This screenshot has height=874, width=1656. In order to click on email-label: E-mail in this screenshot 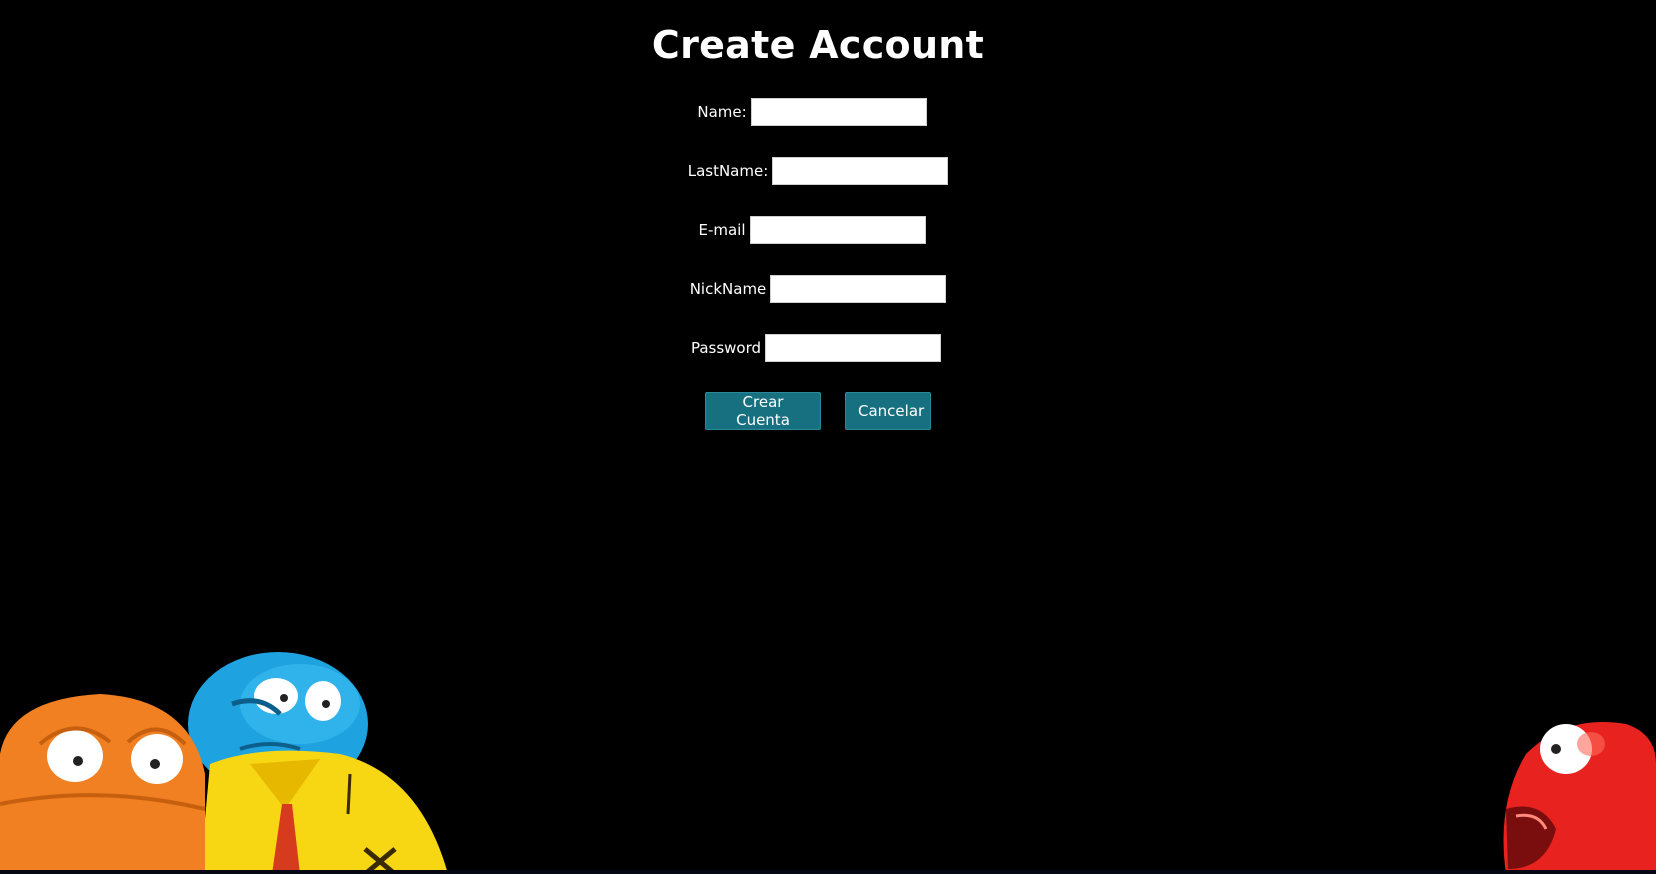, I will do `click(722, 230)`.